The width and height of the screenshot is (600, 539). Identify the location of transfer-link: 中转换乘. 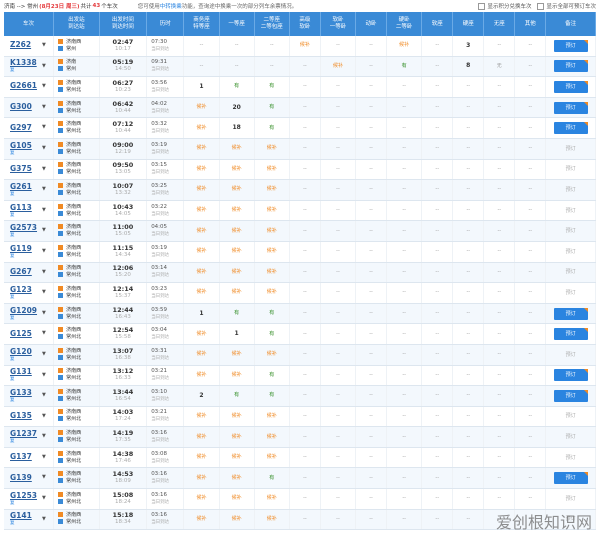
(171, 7).